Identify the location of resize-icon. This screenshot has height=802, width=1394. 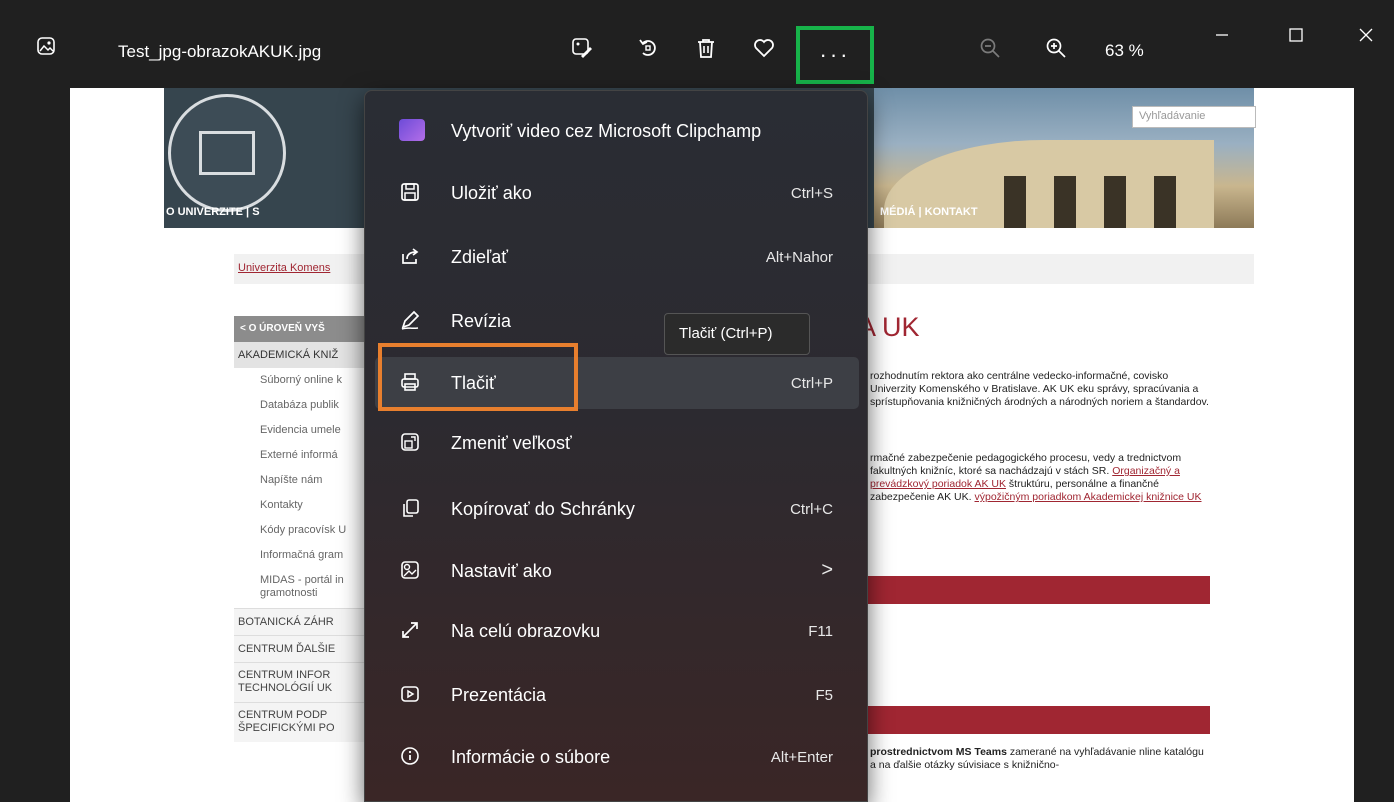
(410, 442).